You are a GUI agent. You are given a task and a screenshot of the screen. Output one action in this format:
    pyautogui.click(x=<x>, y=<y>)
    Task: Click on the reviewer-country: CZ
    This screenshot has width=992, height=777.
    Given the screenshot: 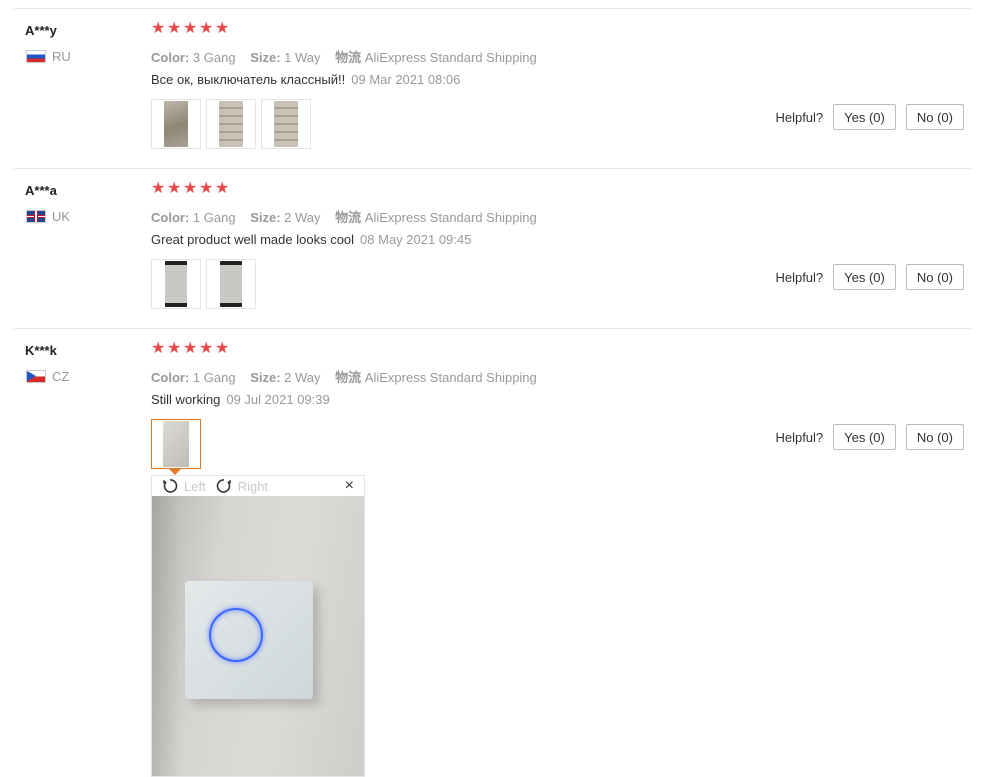 What is the action you would take?
    pyautogui.click(x=47, y=376)
    